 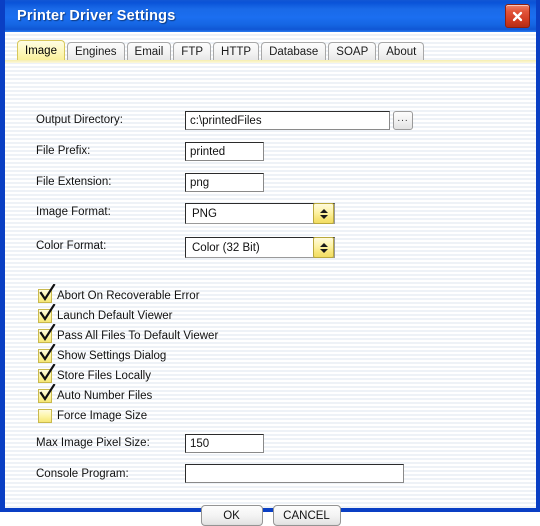 I want to click on ok-button: OK, so click(x=231, y=515).